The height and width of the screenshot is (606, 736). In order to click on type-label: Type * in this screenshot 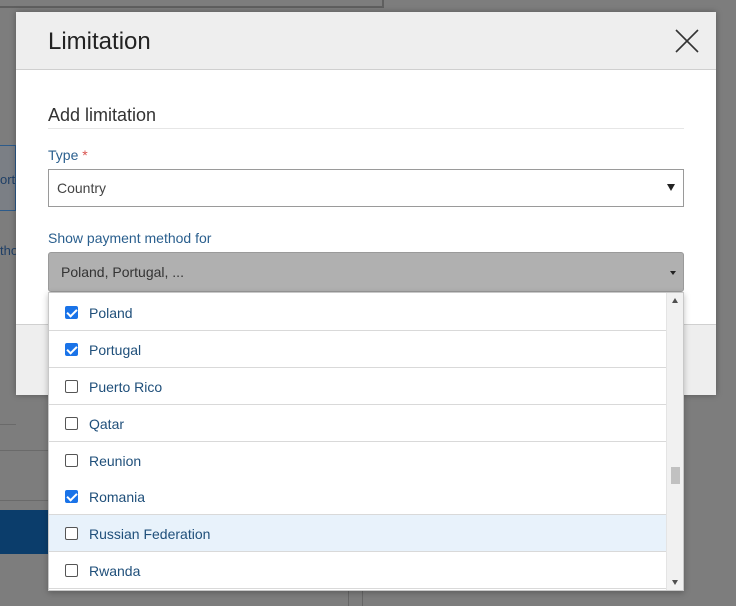, I will do `click(68, 155)`.